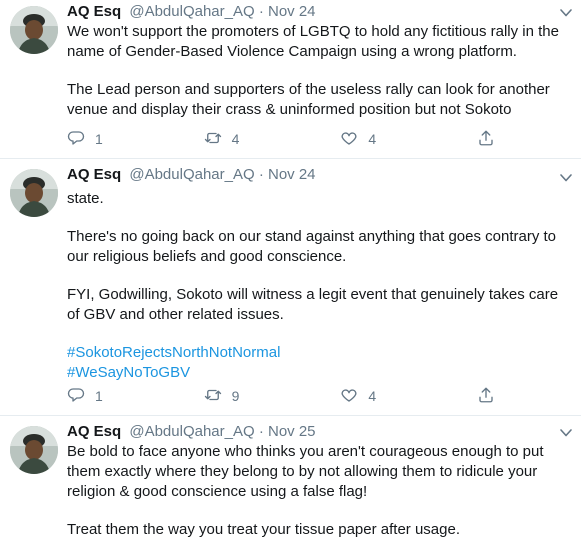  Describe the element at coordinates (272, 139) in the screenshot. I see `retweet-button: 4` at that location.